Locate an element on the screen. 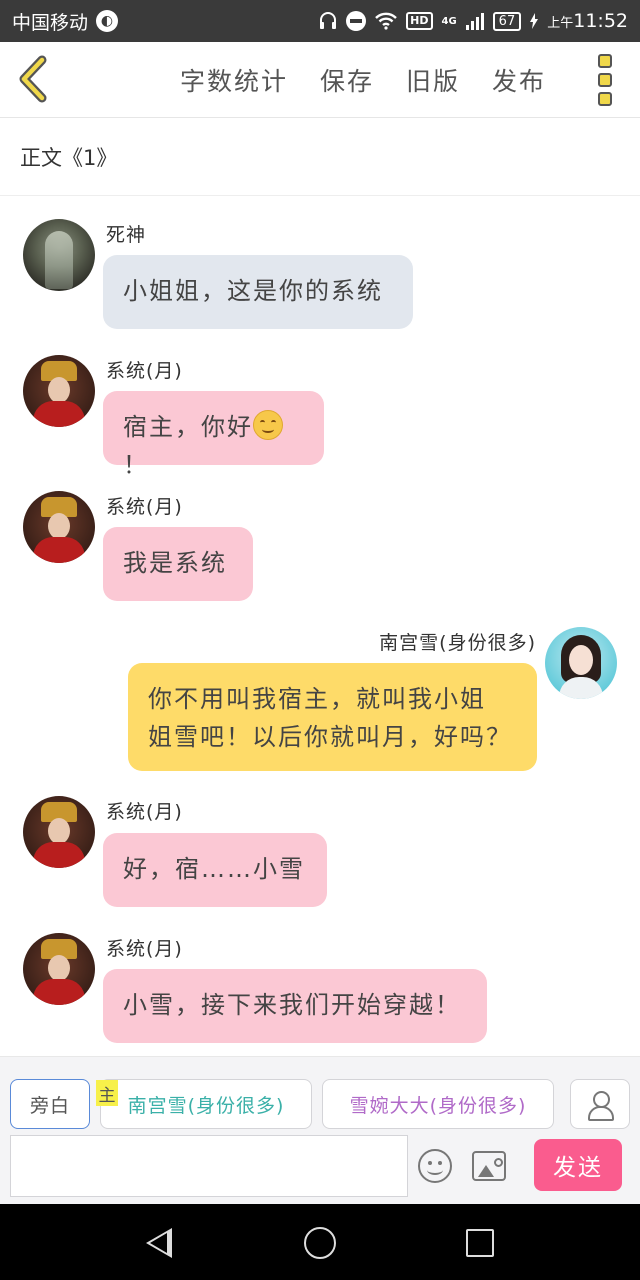 The height and width of the screenshot is (1280, 640). chat-bubble: 小姐姐，这是你的系统 is located at coordinates (258, 292).